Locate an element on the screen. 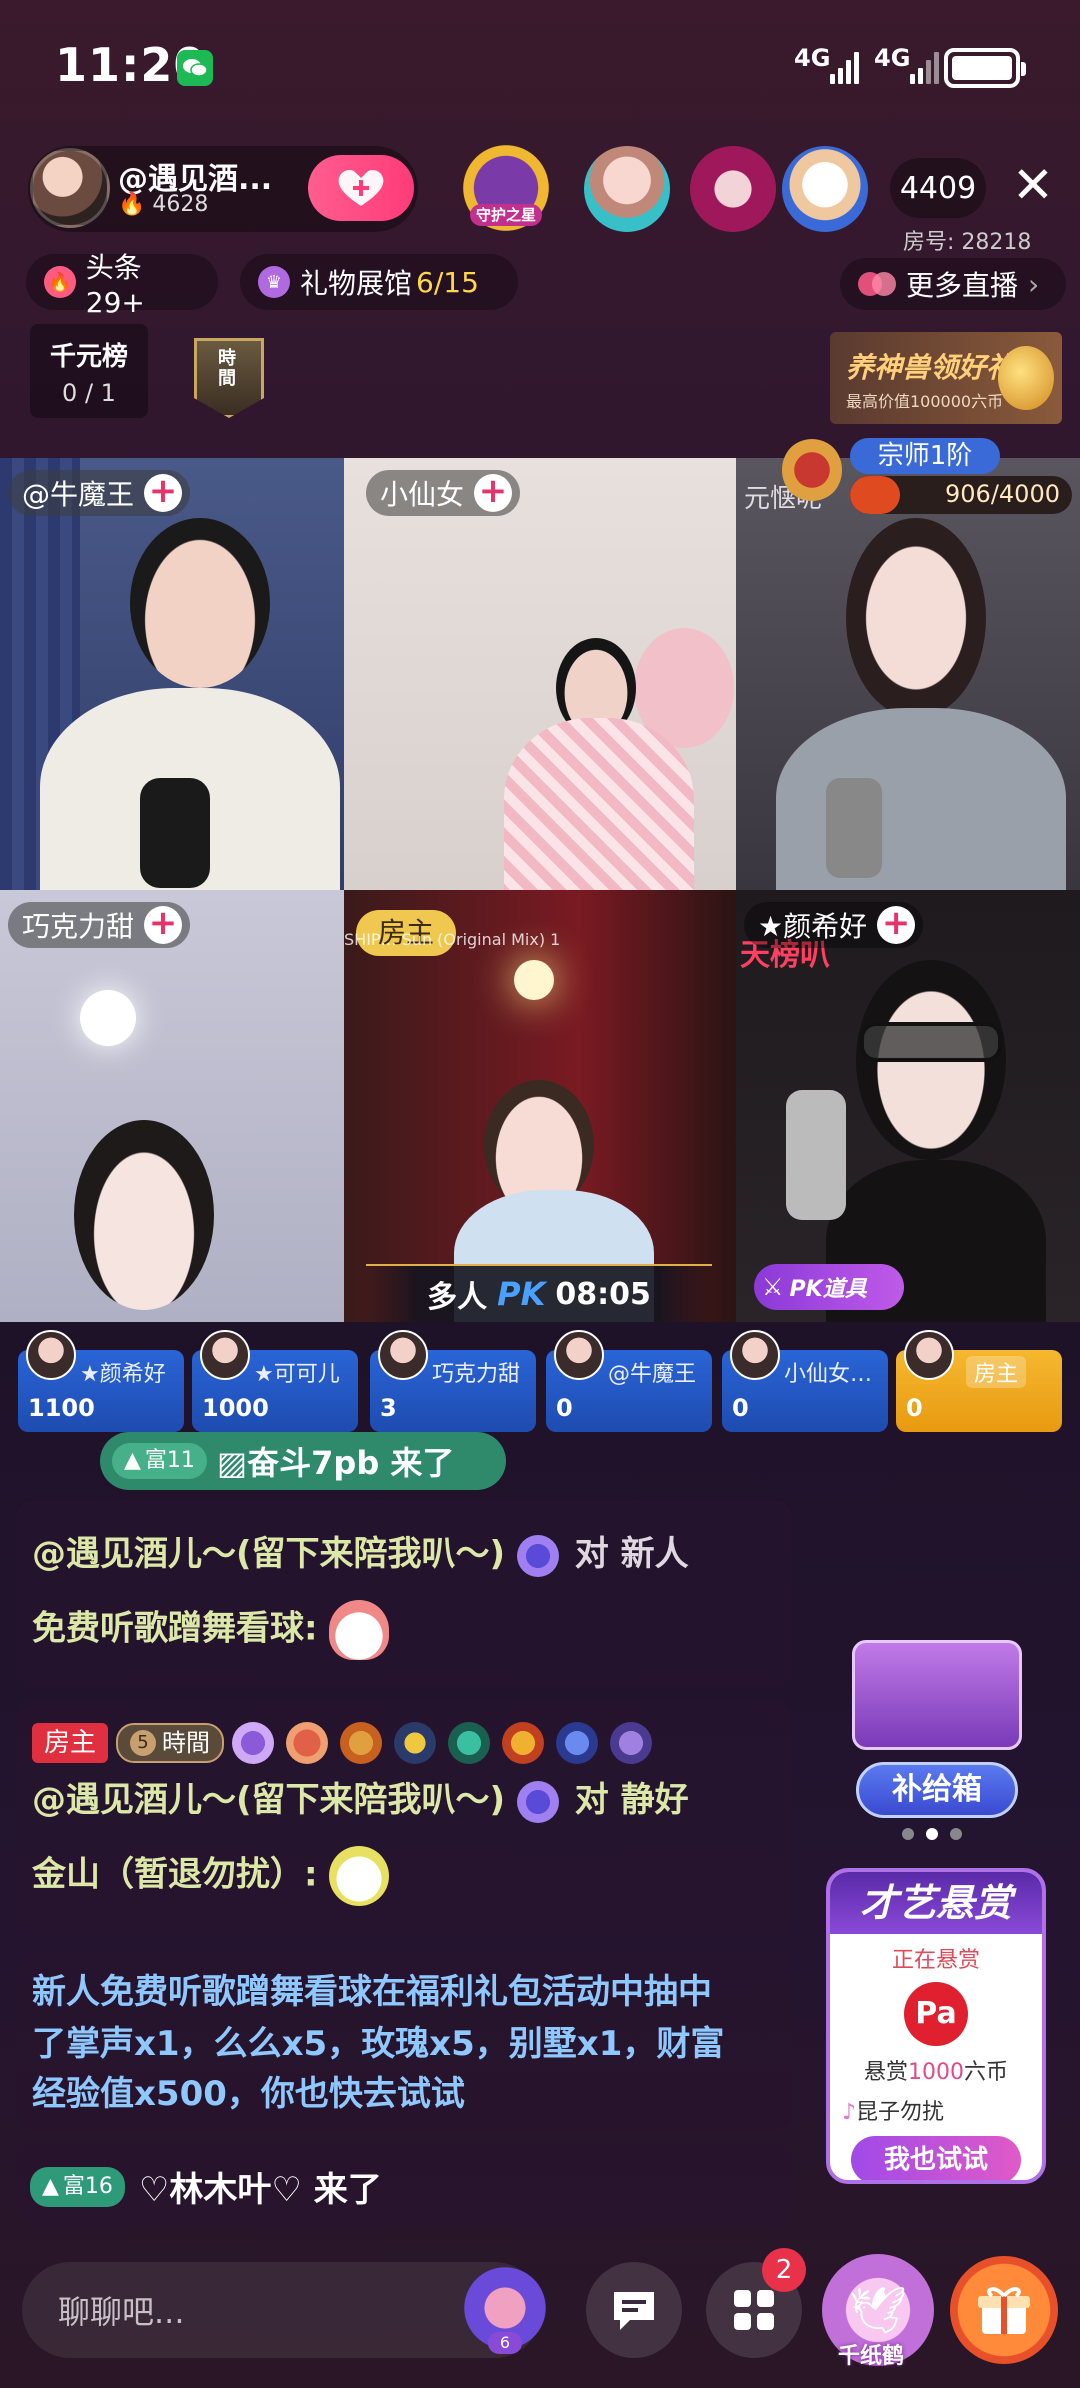  video-cell-1: @牛魔王 + is located at coordinates (172, 674).